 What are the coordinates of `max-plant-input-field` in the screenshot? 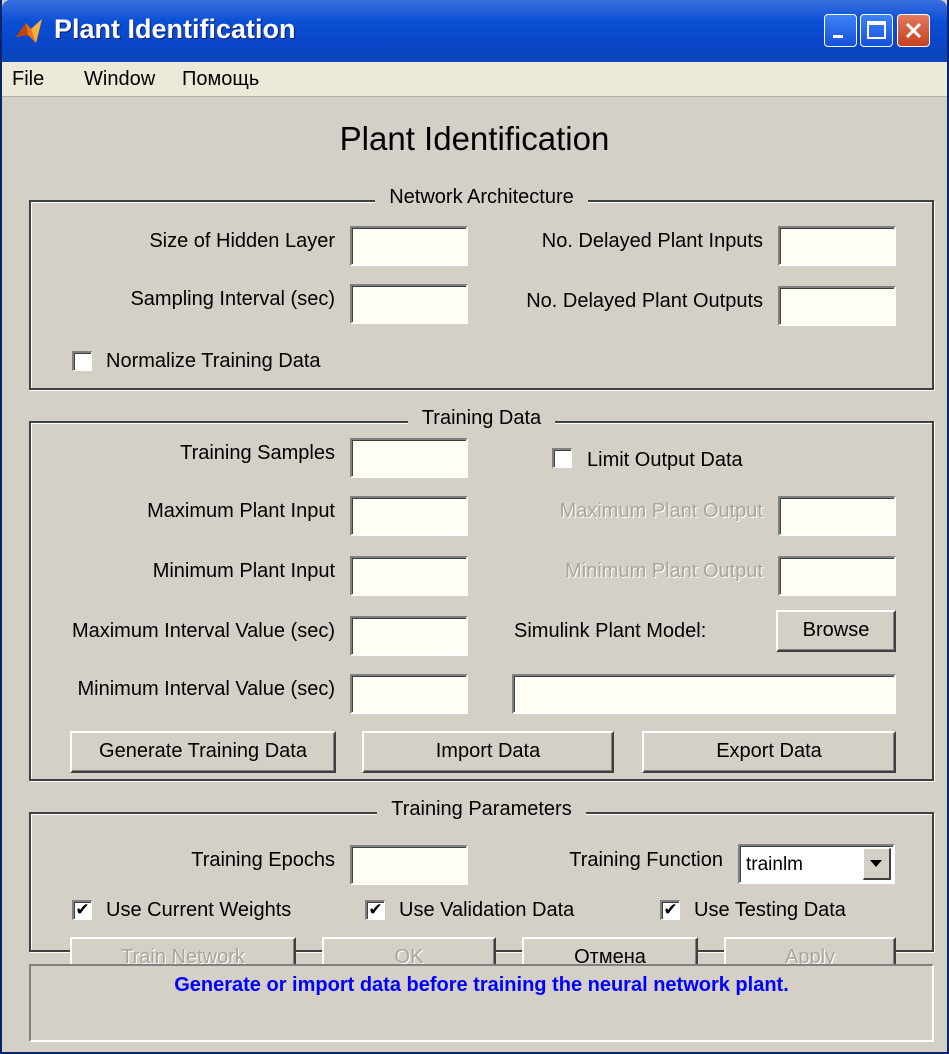 It's located at (409, 516).